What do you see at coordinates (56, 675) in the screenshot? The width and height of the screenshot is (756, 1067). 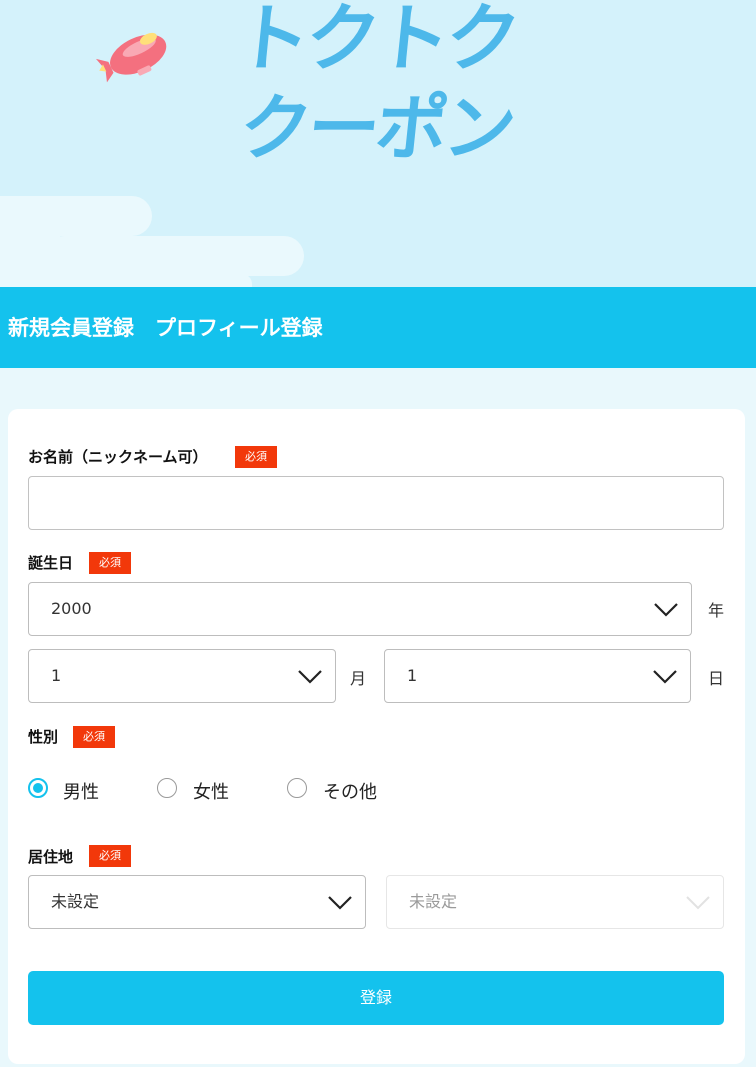 I see `birth-month-value: 1` at bounding box center [56, 675].